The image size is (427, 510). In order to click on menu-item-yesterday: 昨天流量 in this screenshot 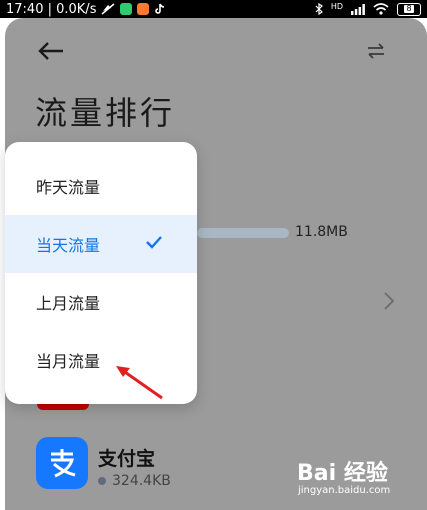, I will do `click(101, 186)`.